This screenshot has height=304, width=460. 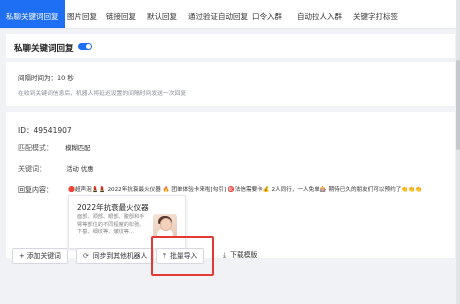 What do you see at coordinates (121, 14) in the screenshot?
I see `tab-link-reply: 链接回复` at bounding box center [121, 14].